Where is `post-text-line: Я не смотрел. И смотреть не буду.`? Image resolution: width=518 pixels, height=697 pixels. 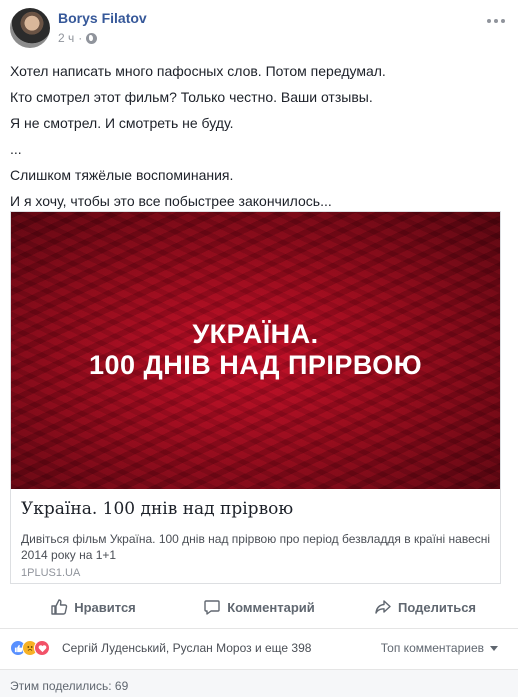 post-text-line: Я не смотрел. И смотреть не буду. is located at coordinates (122, 123).